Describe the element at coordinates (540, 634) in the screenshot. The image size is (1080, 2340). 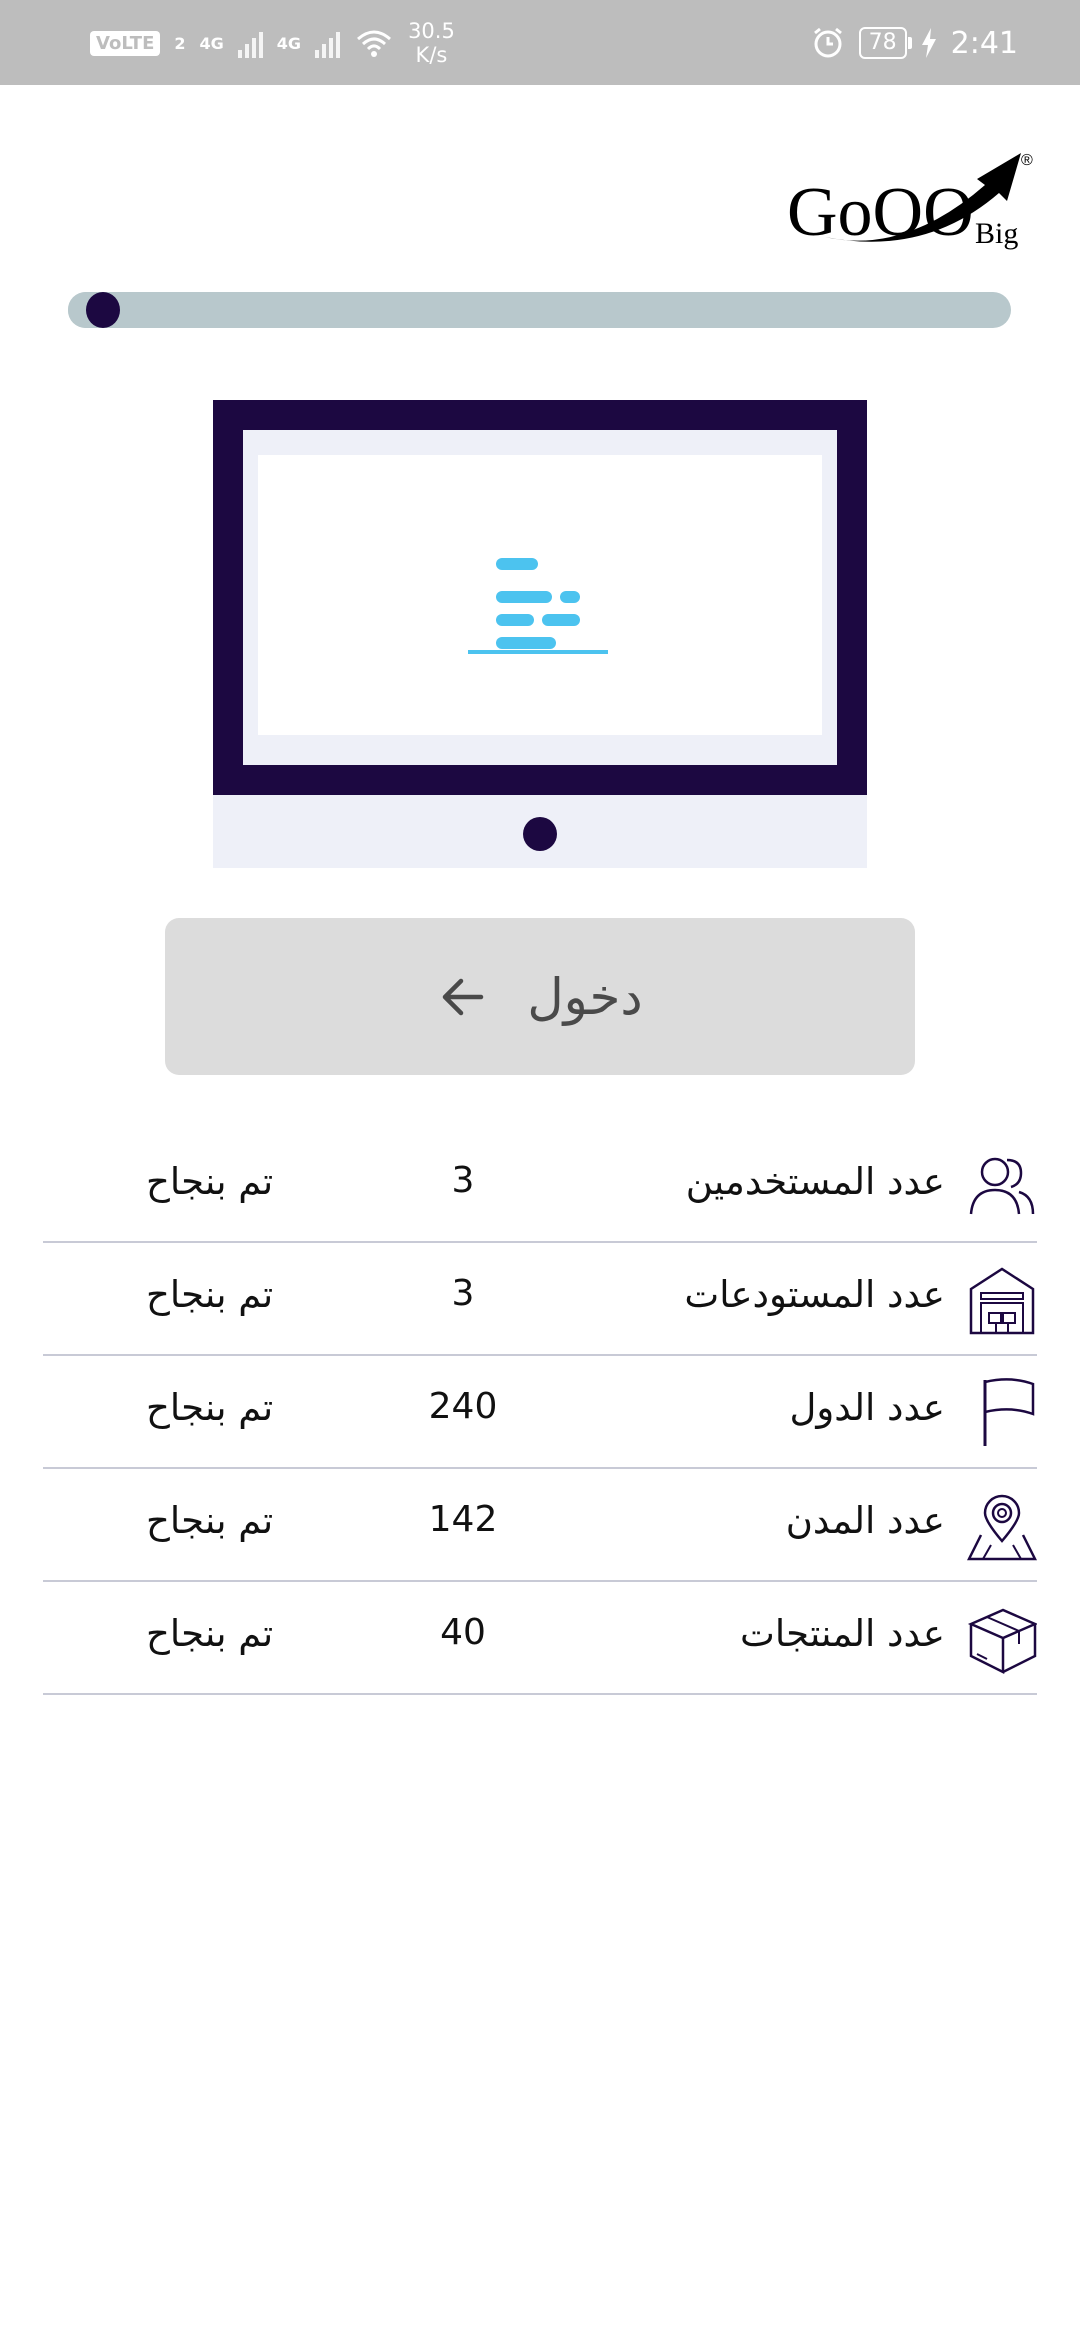
I see `monitor-illustration` at that location.